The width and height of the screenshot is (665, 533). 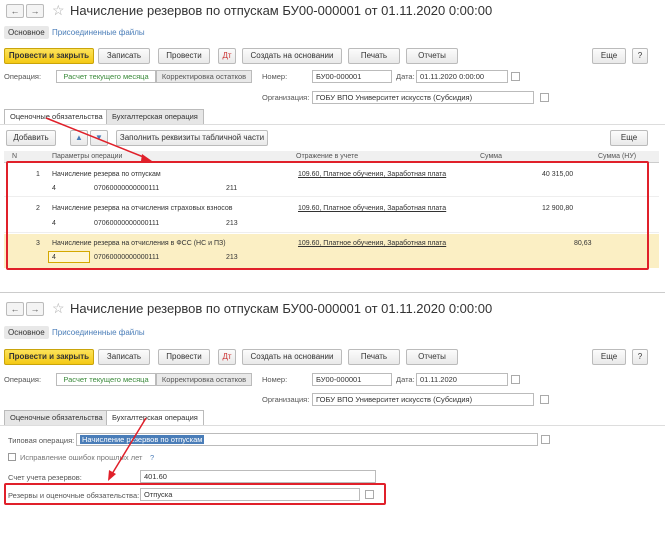 What do you see at coordinates (98, 139) in the screenshot?
I see `annotation-arrow-top` at bounding box center [98, 139].